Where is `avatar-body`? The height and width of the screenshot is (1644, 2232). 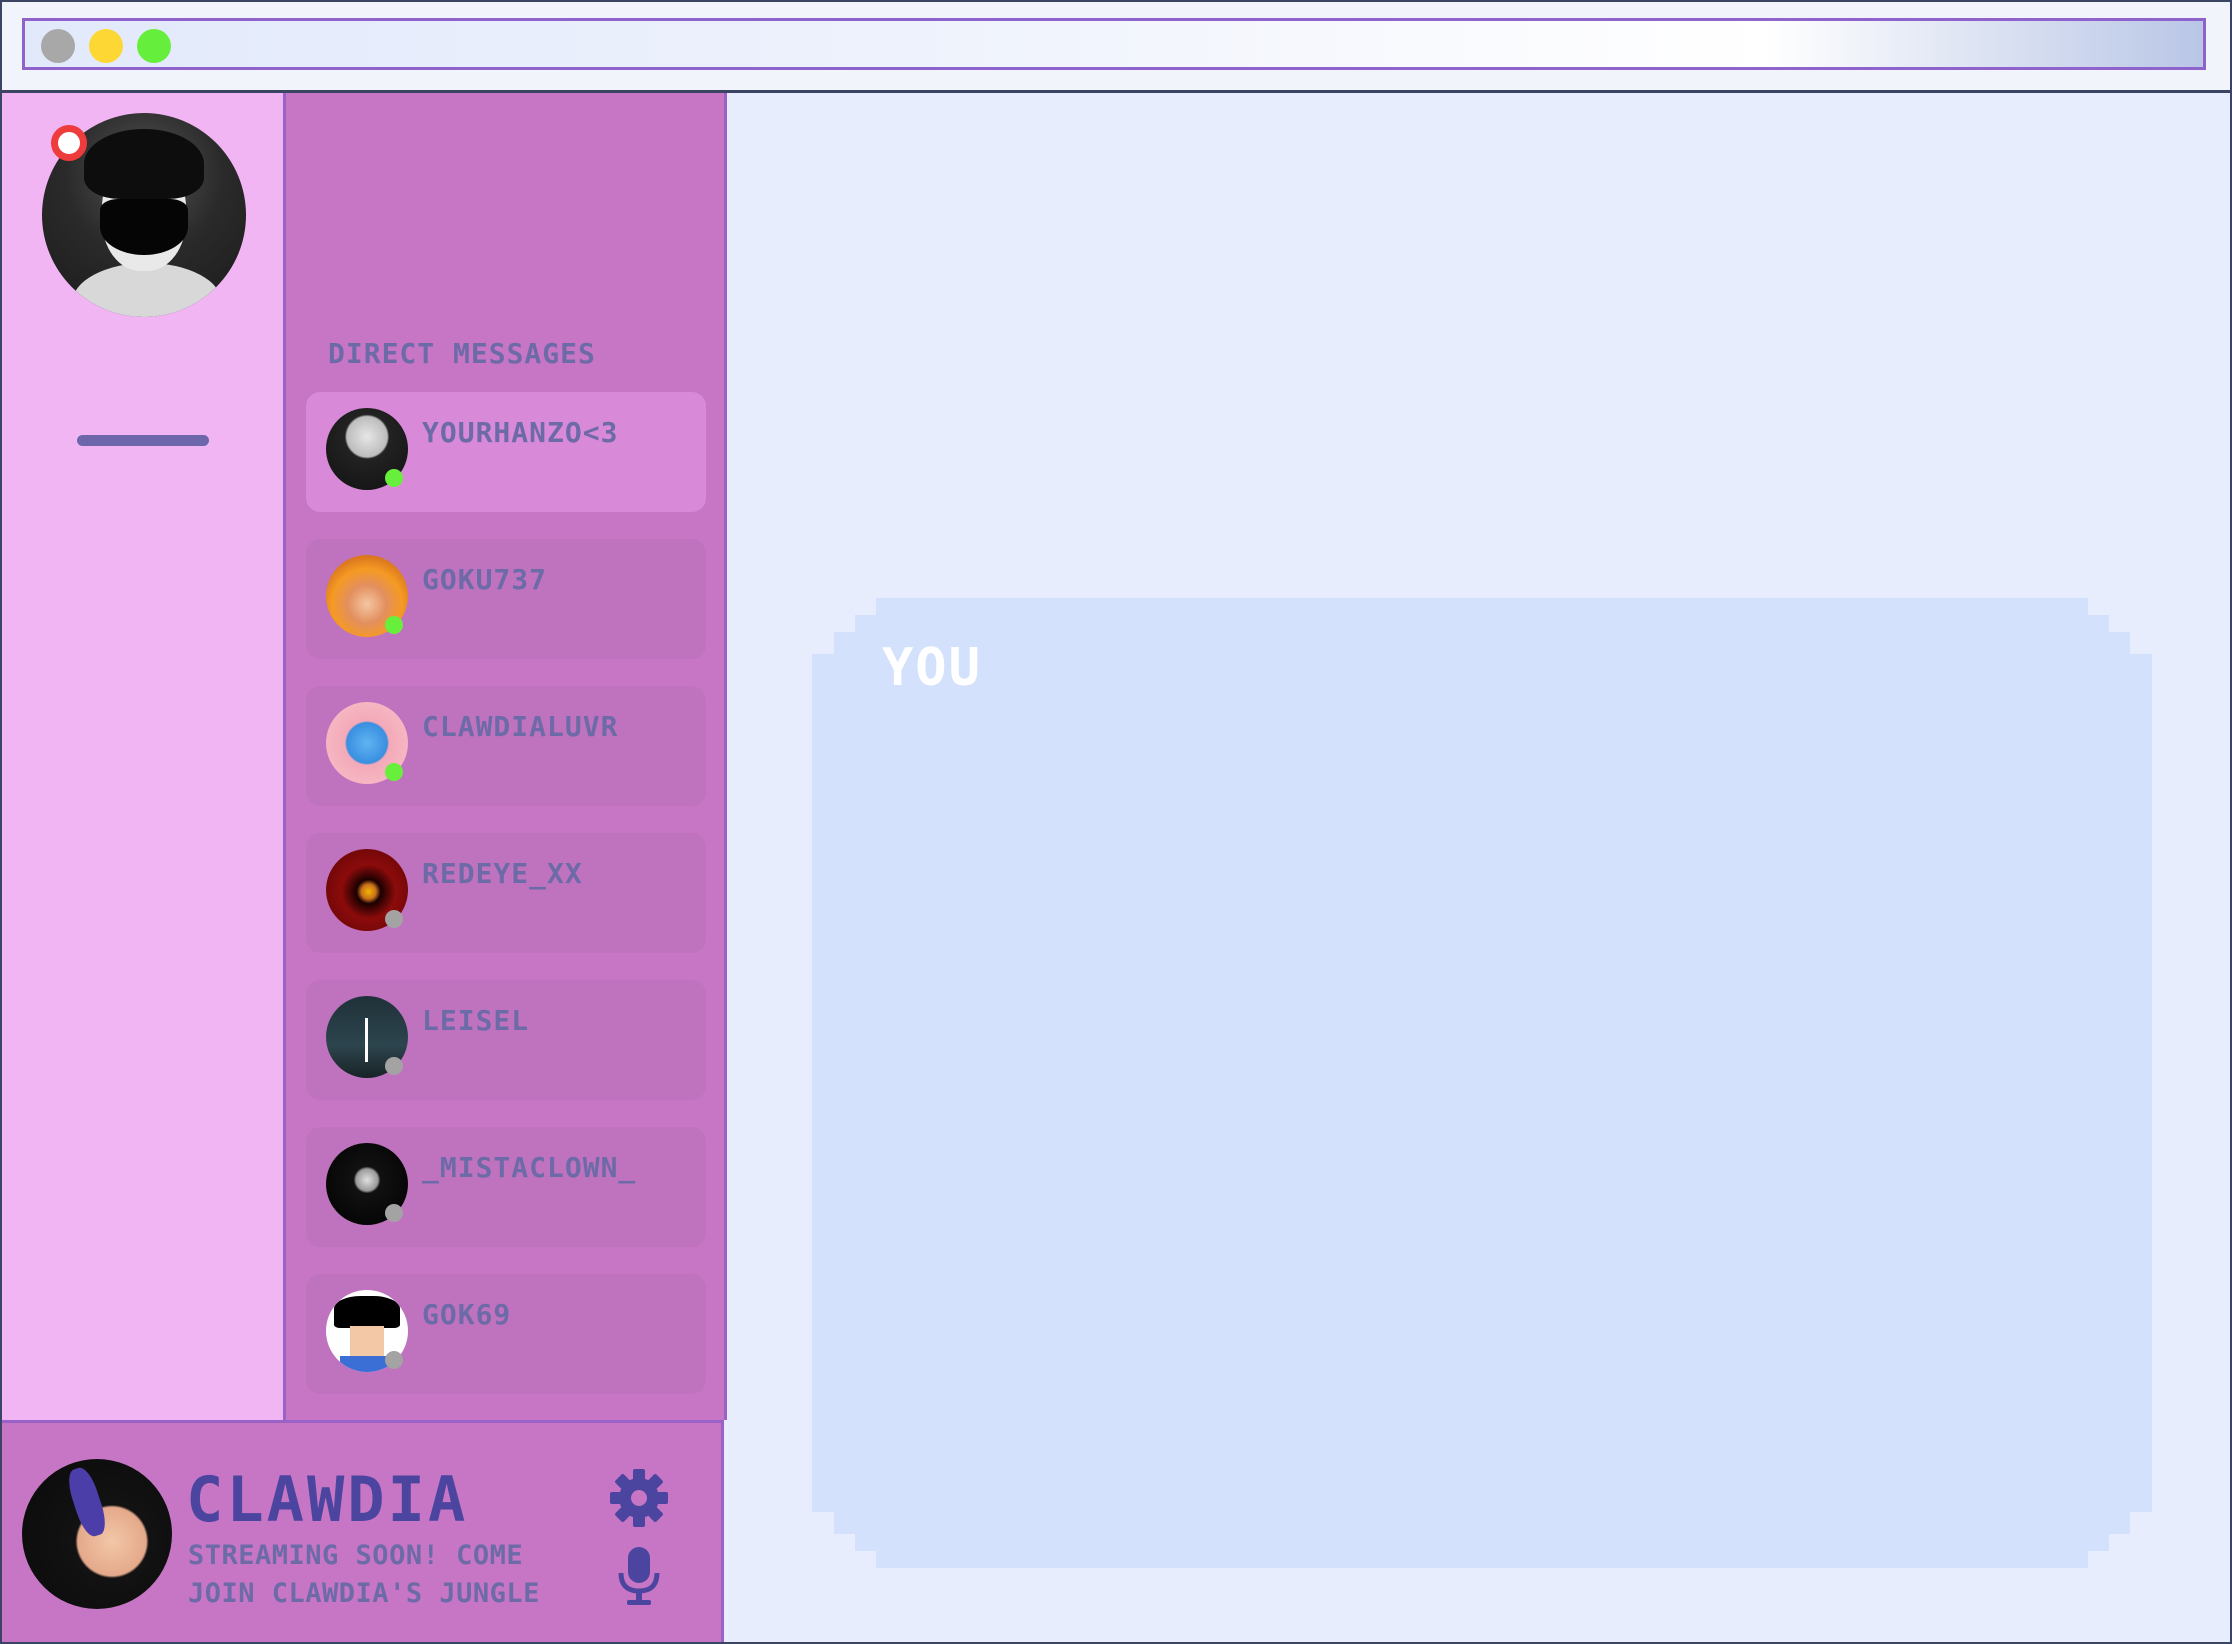 avatar-body is located at coordinates (147, 290).